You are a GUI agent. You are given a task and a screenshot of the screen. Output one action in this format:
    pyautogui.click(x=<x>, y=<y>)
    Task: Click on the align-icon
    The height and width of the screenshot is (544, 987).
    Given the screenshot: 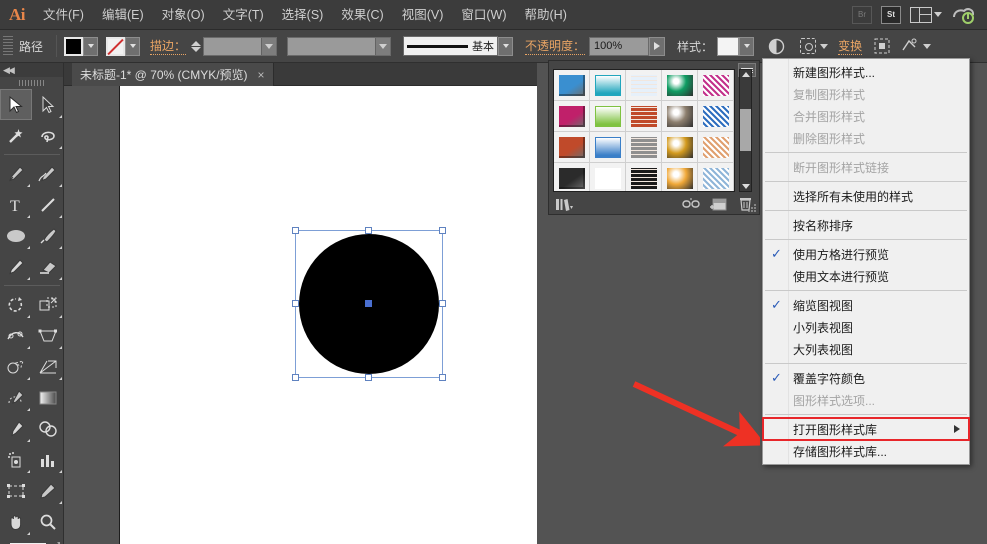 What is the action you would take?
    pyautogui.click(x=882, y=46)
    